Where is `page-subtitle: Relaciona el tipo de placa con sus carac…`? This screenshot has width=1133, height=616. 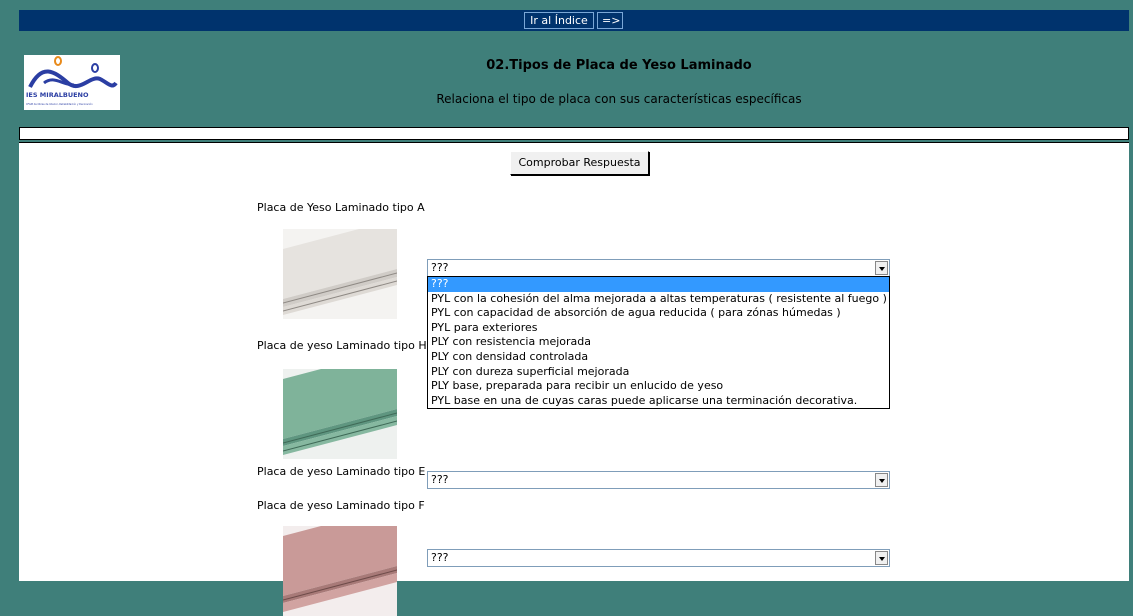
page-subtitle: Relaciona el tipo de placa con sus carac… is located at coordinates (619, 99).